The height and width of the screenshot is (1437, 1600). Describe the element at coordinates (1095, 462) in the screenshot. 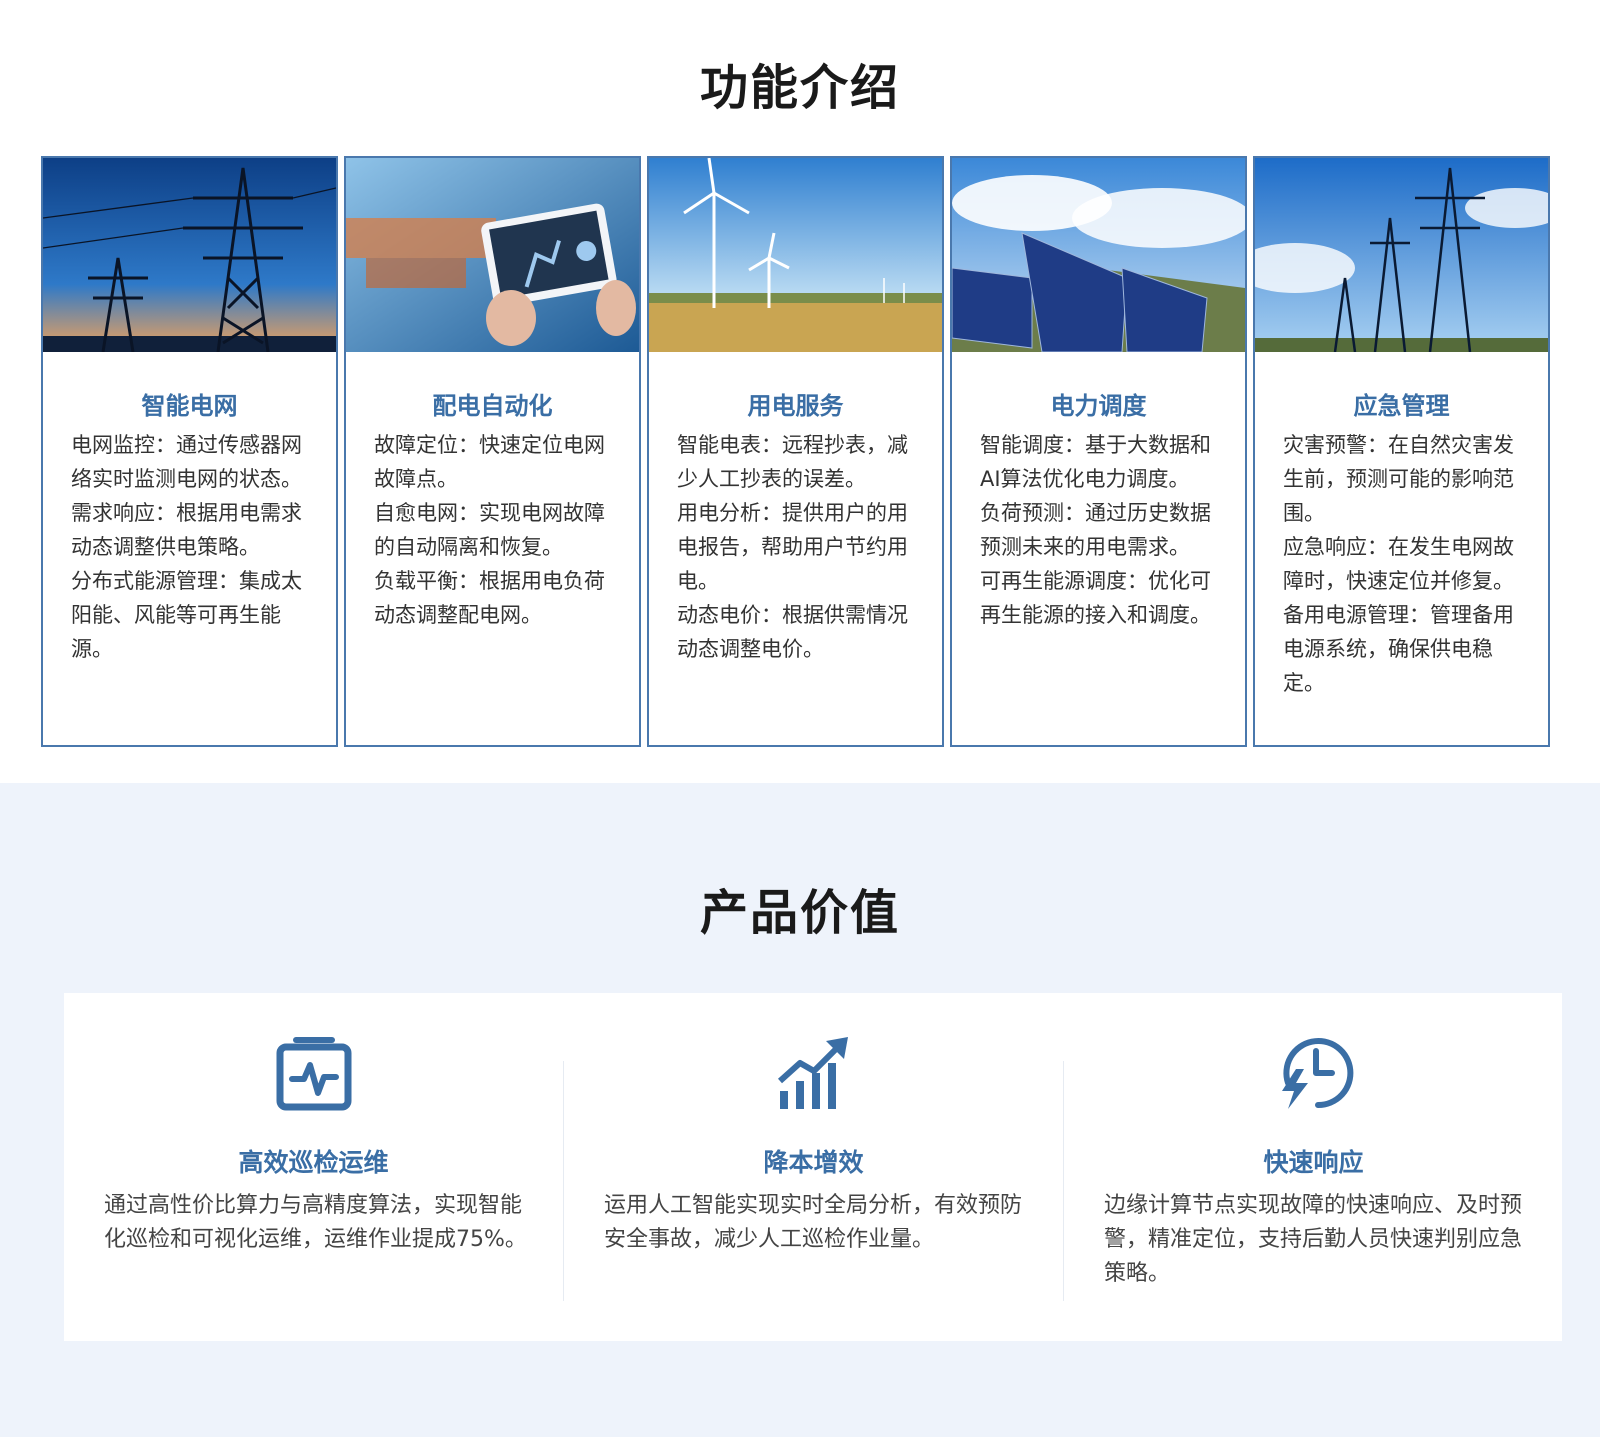

I see `card-line: 智能调度：基于大数据和AI算法优化电力调度。` at that location.